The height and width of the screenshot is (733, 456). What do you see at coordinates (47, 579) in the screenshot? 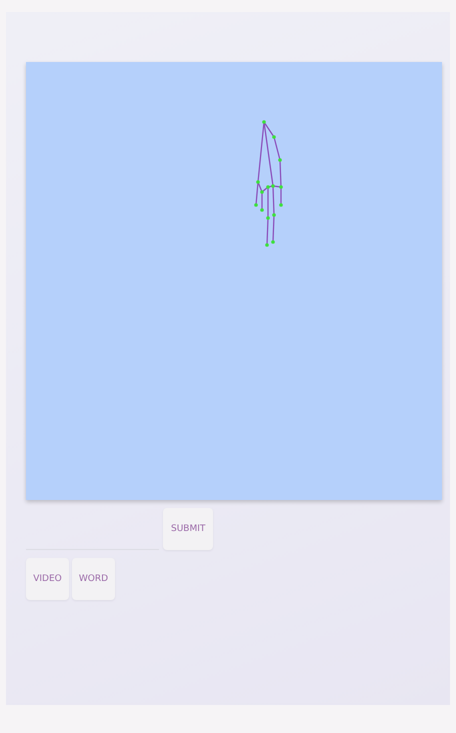
I see `mode-button: VIDEO` at bounding box center [47, 579].